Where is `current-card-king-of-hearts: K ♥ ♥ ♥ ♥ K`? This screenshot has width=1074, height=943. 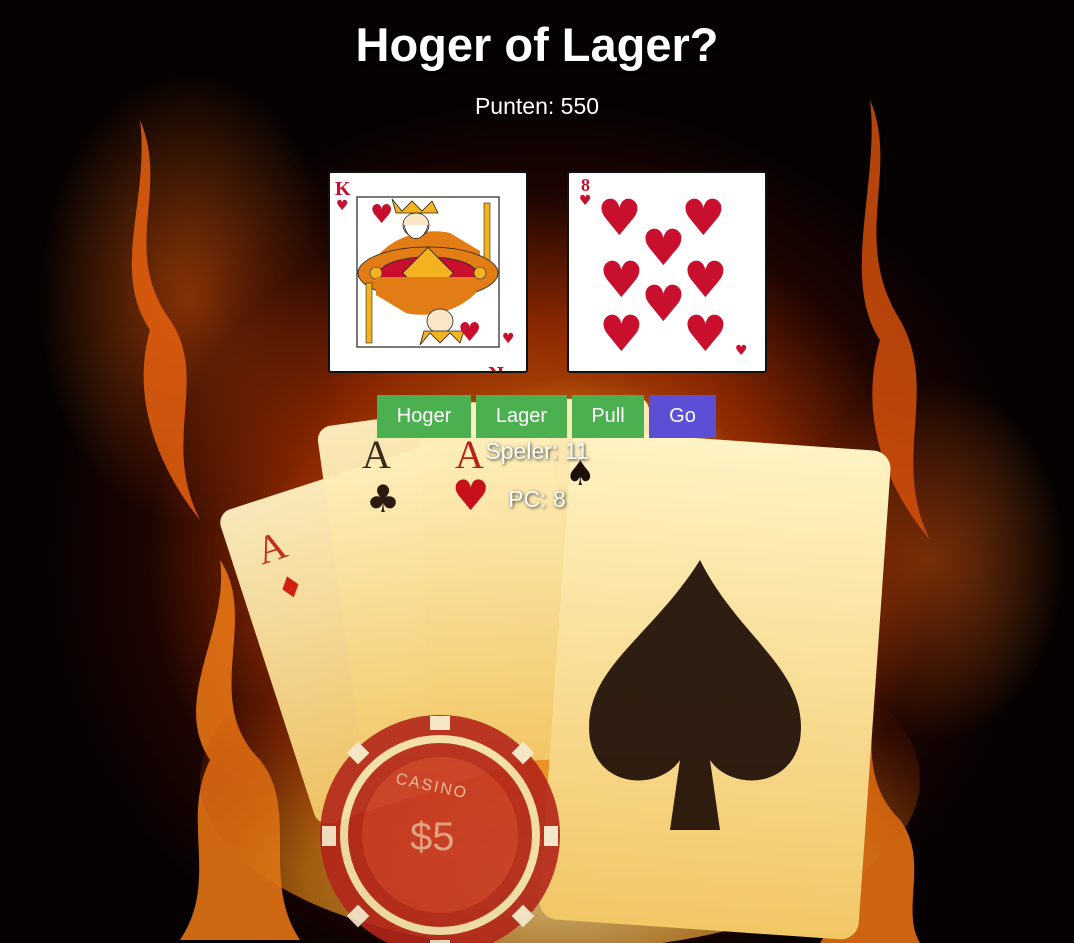 current-card-king-of-hearts: K ♥ ♥ ♥ ♥ K is located at coordinates (428, 272).